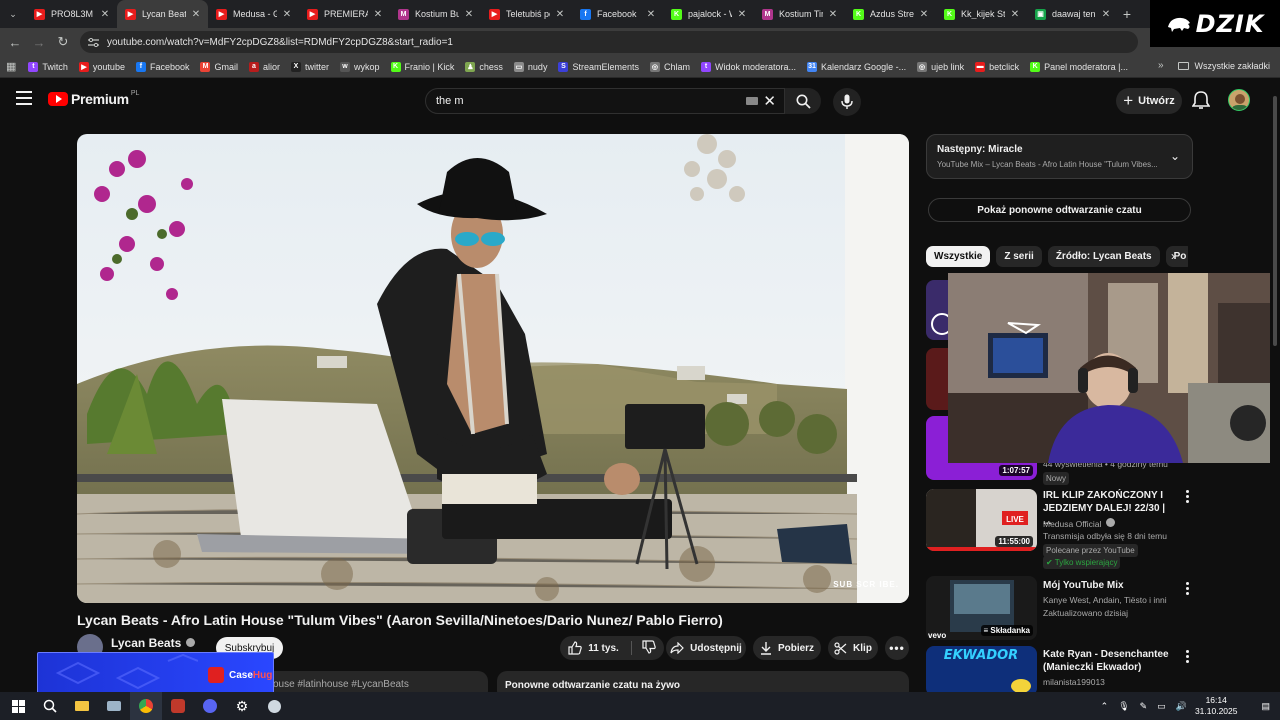  What do you see at coordinates (253, 14) in the screenshot?
I see `browser-tab: ▶ Medusa - Gl ✕` at bounding box center [253, 14].